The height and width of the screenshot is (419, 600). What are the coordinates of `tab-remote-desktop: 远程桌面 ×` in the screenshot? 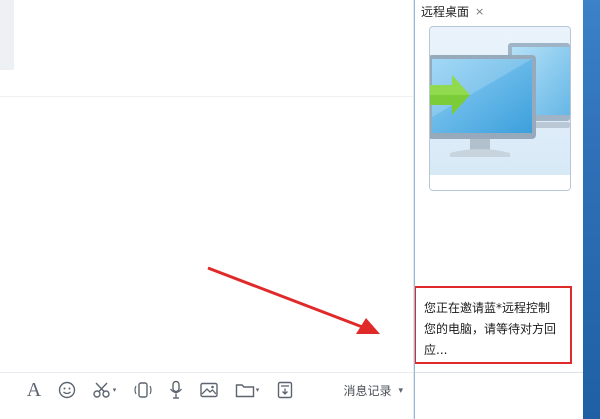 It's located at (452, 11).